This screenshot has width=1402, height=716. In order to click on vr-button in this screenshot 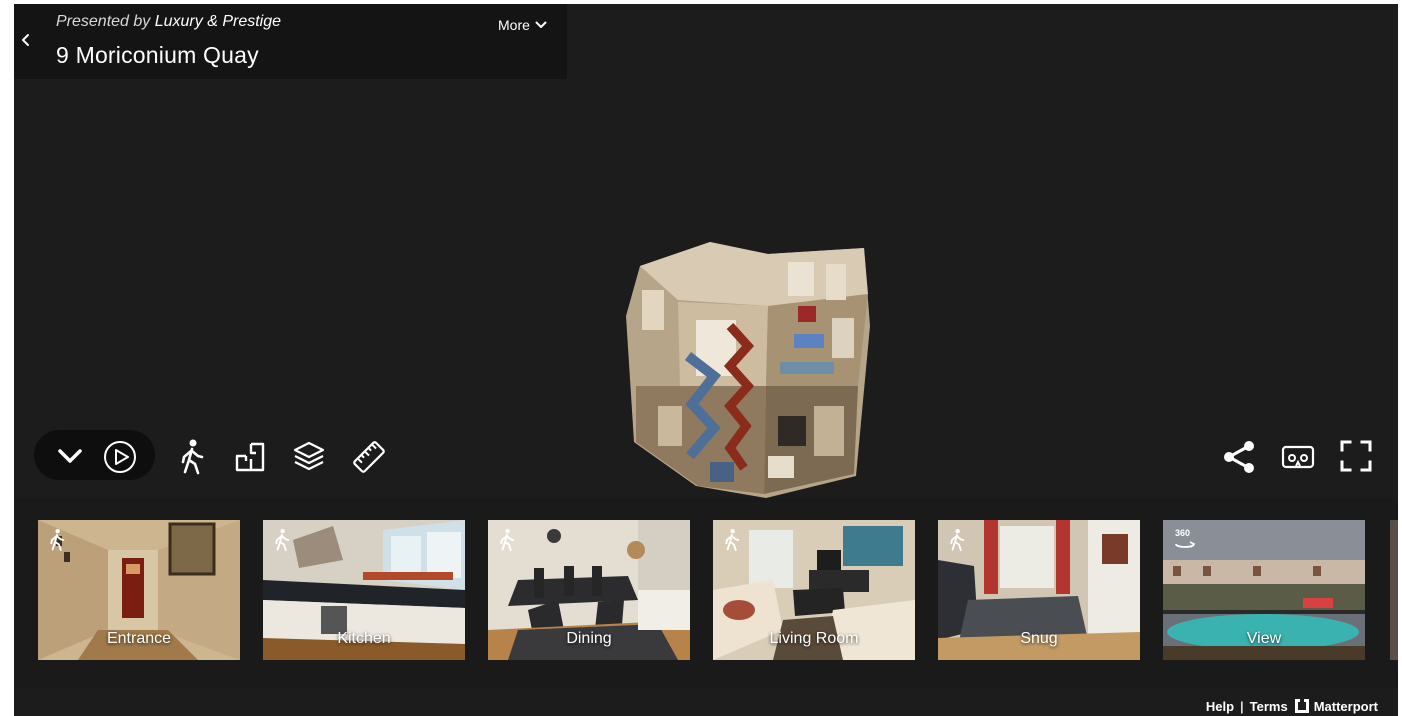, I will do `click(1298, 459)`.